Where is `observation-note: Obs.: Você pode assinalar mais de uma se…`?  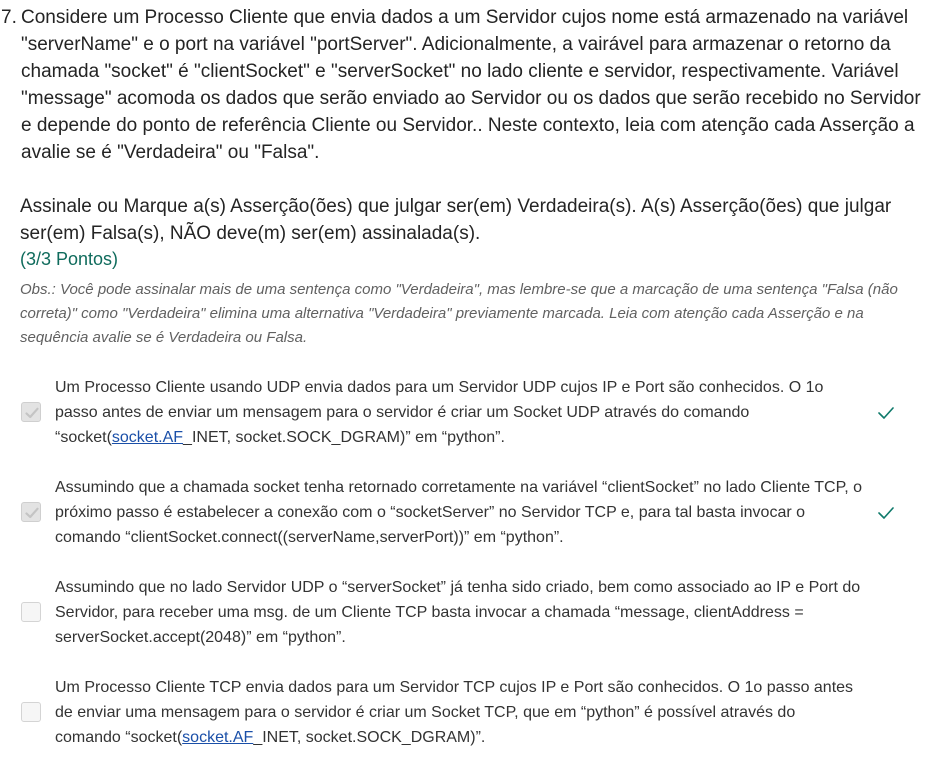
observation-note: Obs.: Você pode assinalar mais de uma se… is located at coordinates (459, 313).